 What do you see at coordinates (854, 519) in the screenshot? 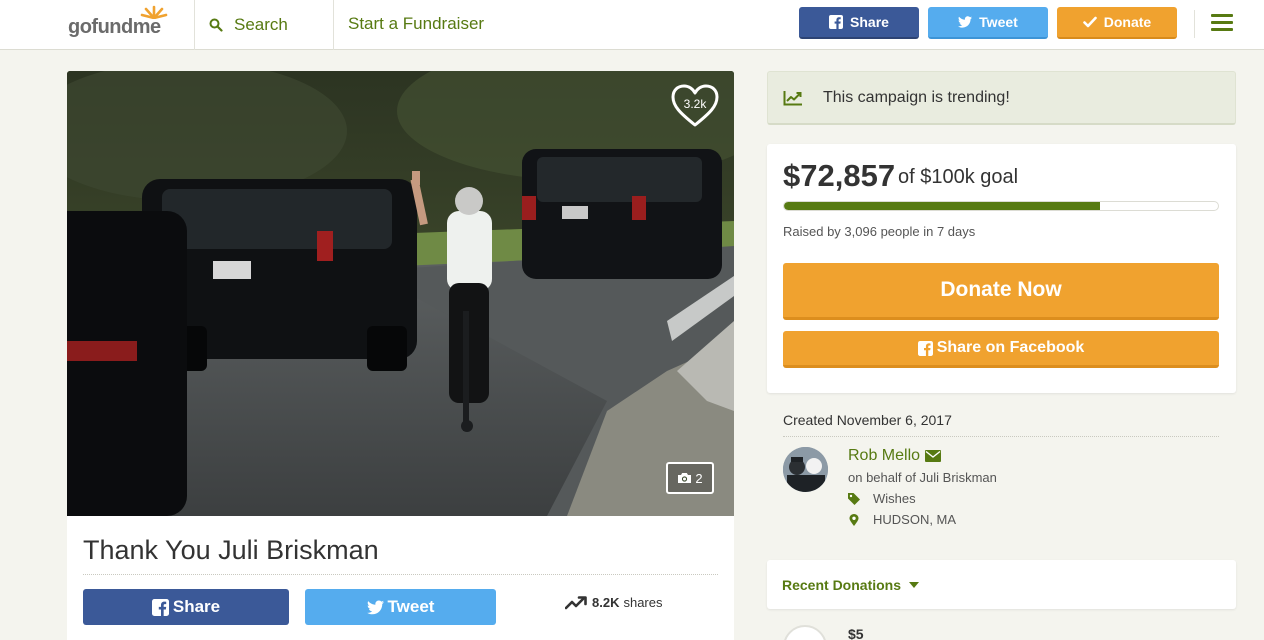
I see `map-pin-icon` at bounding box center [854, 519].